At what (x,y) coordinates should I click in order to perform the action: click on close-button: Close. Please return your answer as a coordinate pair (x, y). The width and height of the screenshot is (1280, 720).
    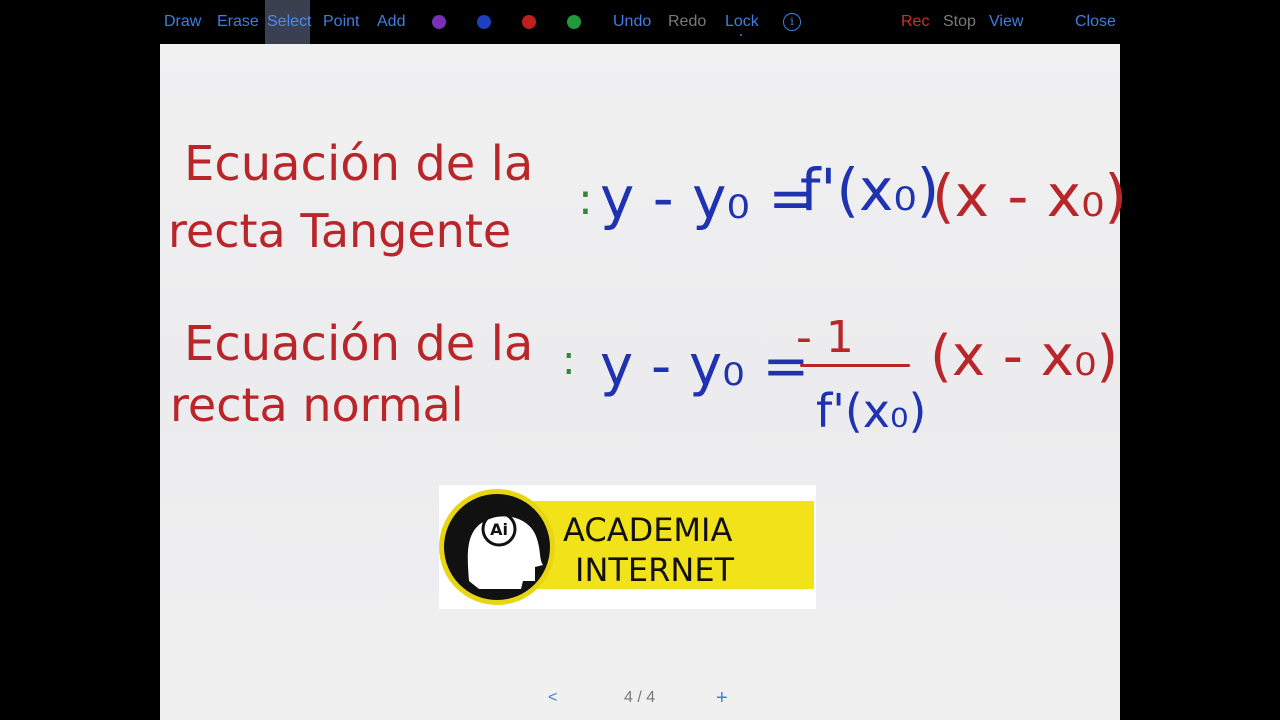
    Looking at the image, I should click on (1095, 22).